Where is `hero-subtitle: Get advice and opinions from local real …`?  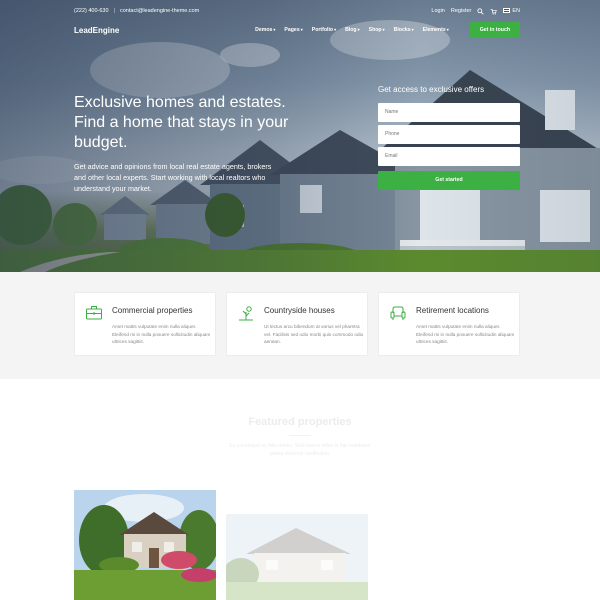
hero-subtitle: Get advice and opinions from local real … is located at coordinates (173, 177).